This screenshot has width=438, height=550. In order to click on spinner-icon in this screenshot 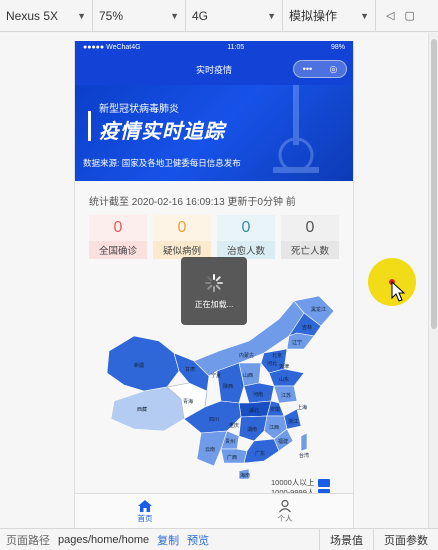, I will do `click(214, 282)`.